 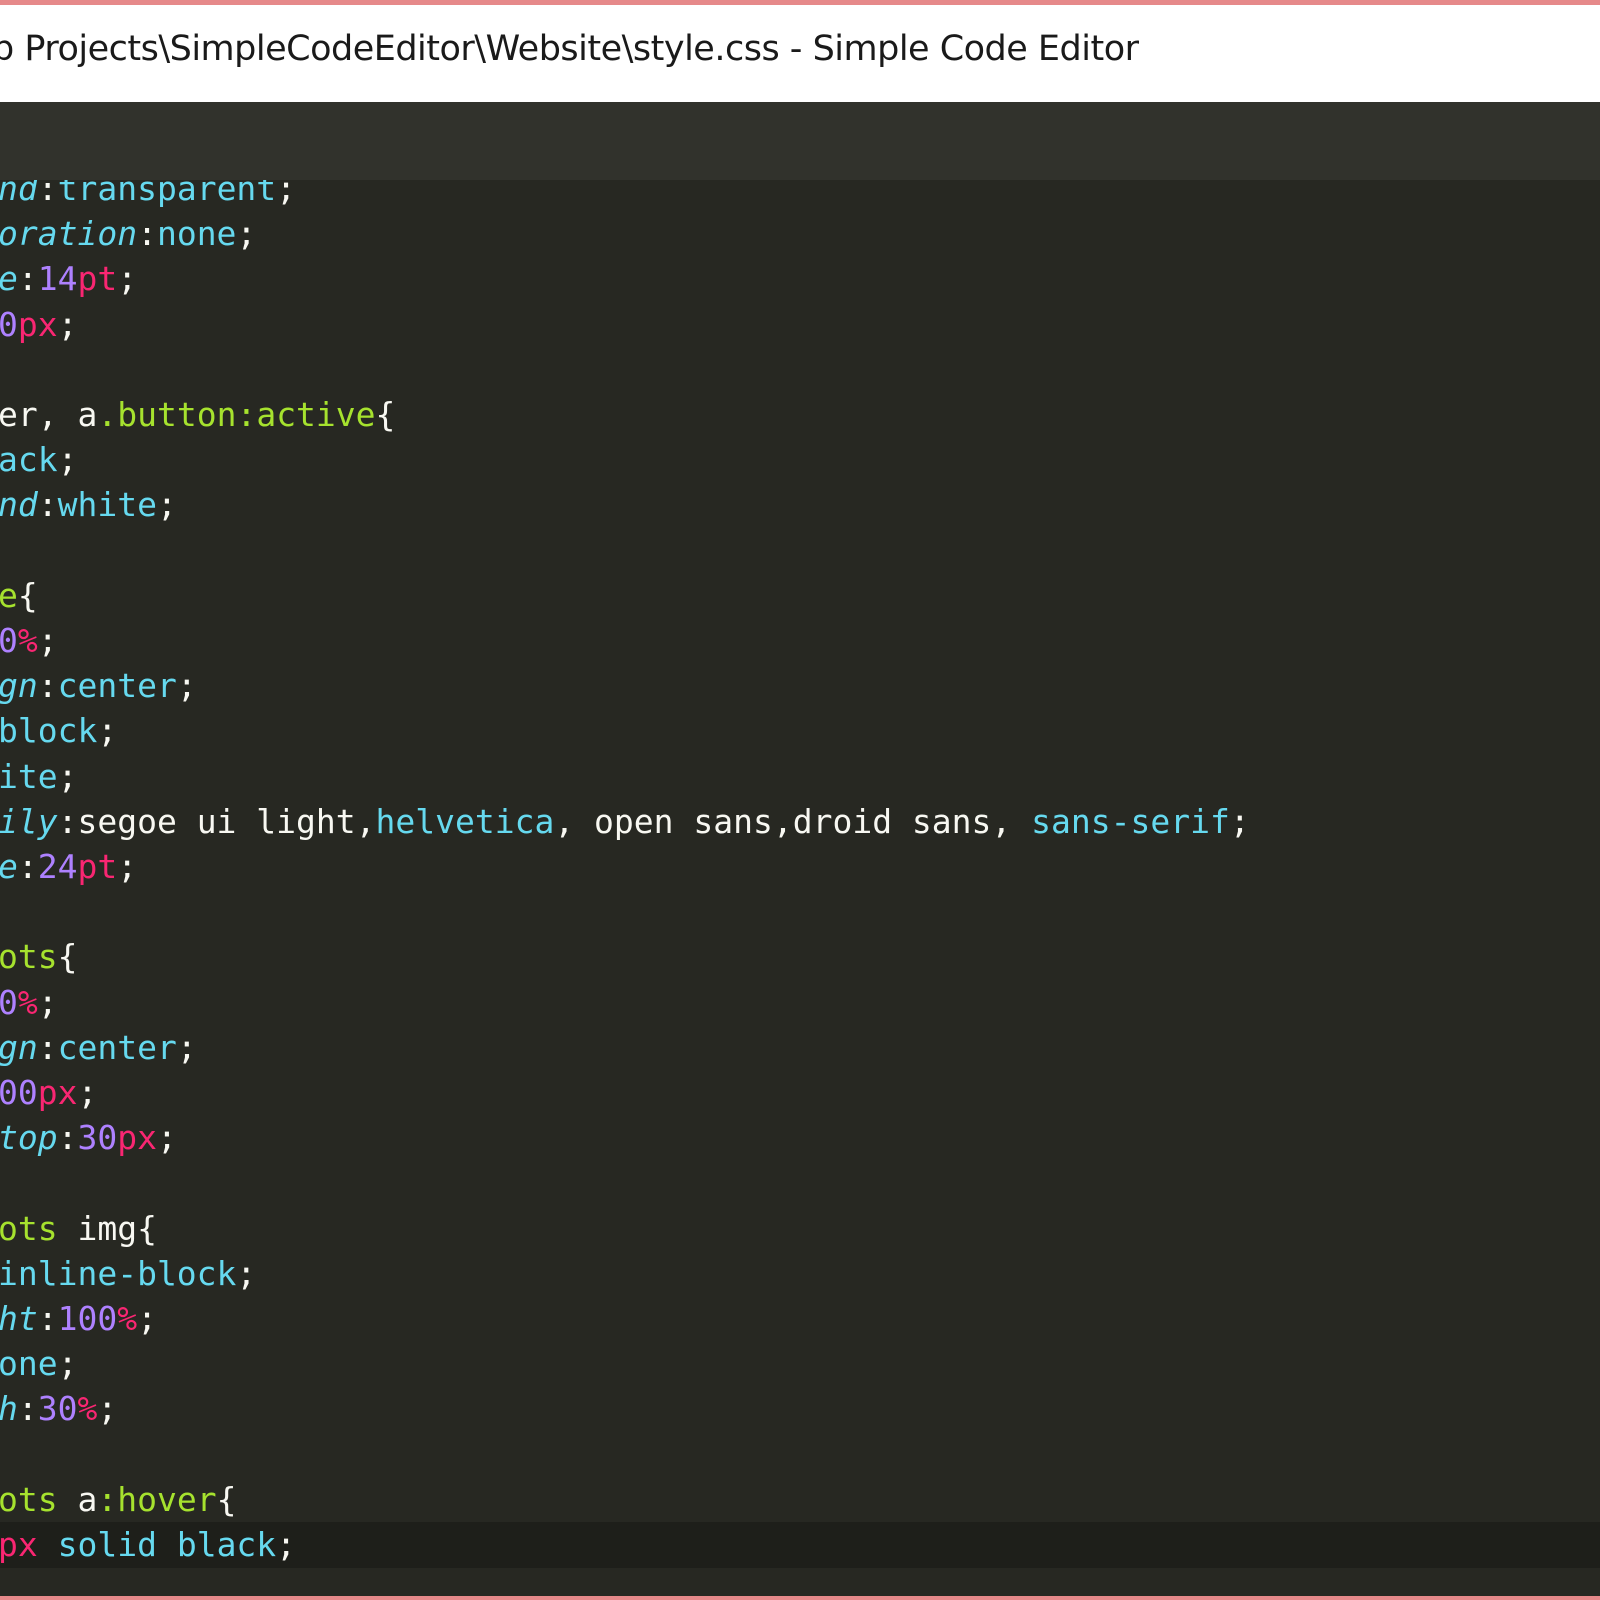 What do you see at coordinates (167, 414) in the screenshot?
I see `code-token: .button` at bounding box center [167, 414].